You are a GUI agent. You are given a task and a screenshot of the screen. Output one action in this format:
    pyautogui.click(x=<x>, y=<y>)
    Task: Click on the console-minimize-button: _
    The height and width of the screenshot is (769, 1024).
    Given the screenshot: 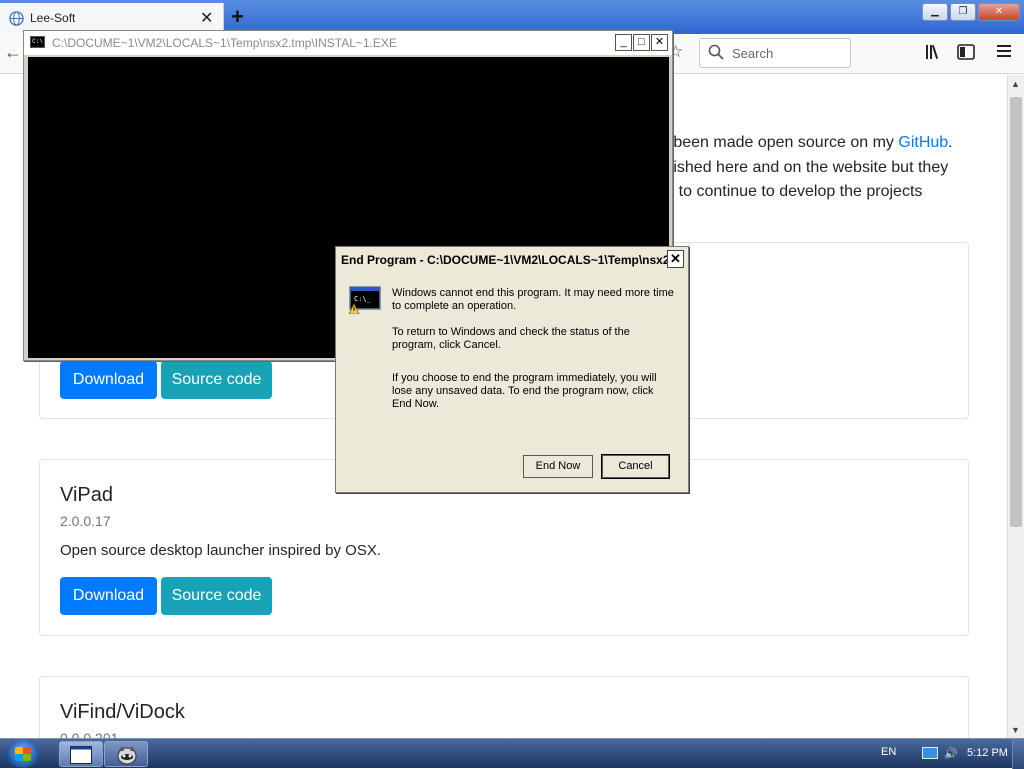 What is the action you would take?
    pyautogui.click(x=623, y=42)
    